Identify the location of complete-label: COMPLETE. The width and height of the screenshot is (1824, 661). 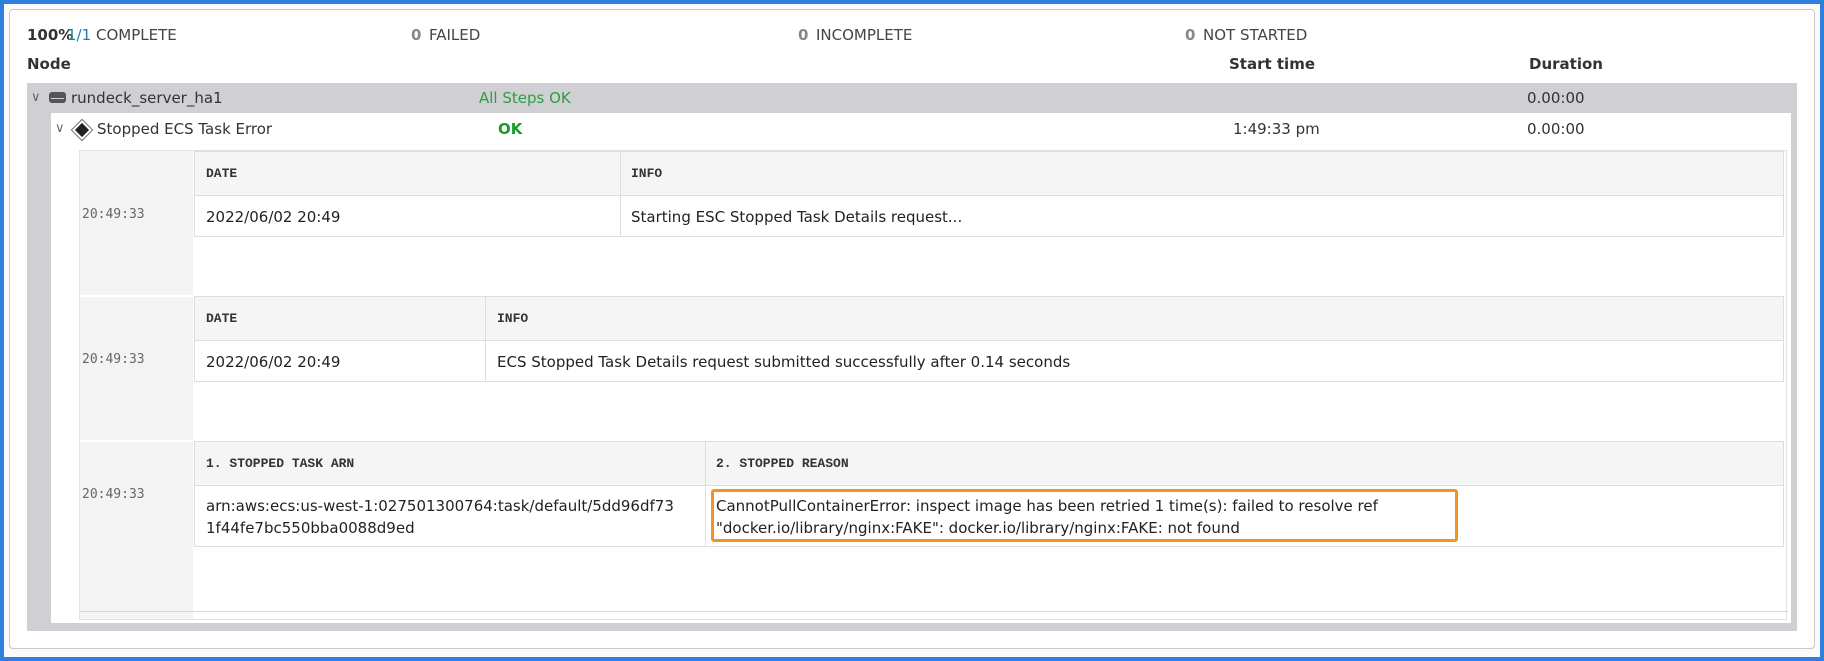
(136, 35).